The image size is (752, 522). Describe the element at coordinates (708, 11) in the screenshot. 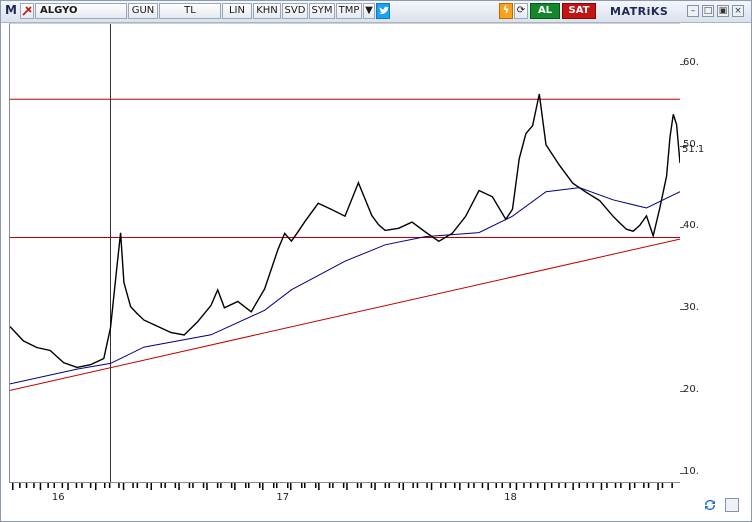

I see `restore-icon: □` at that location.